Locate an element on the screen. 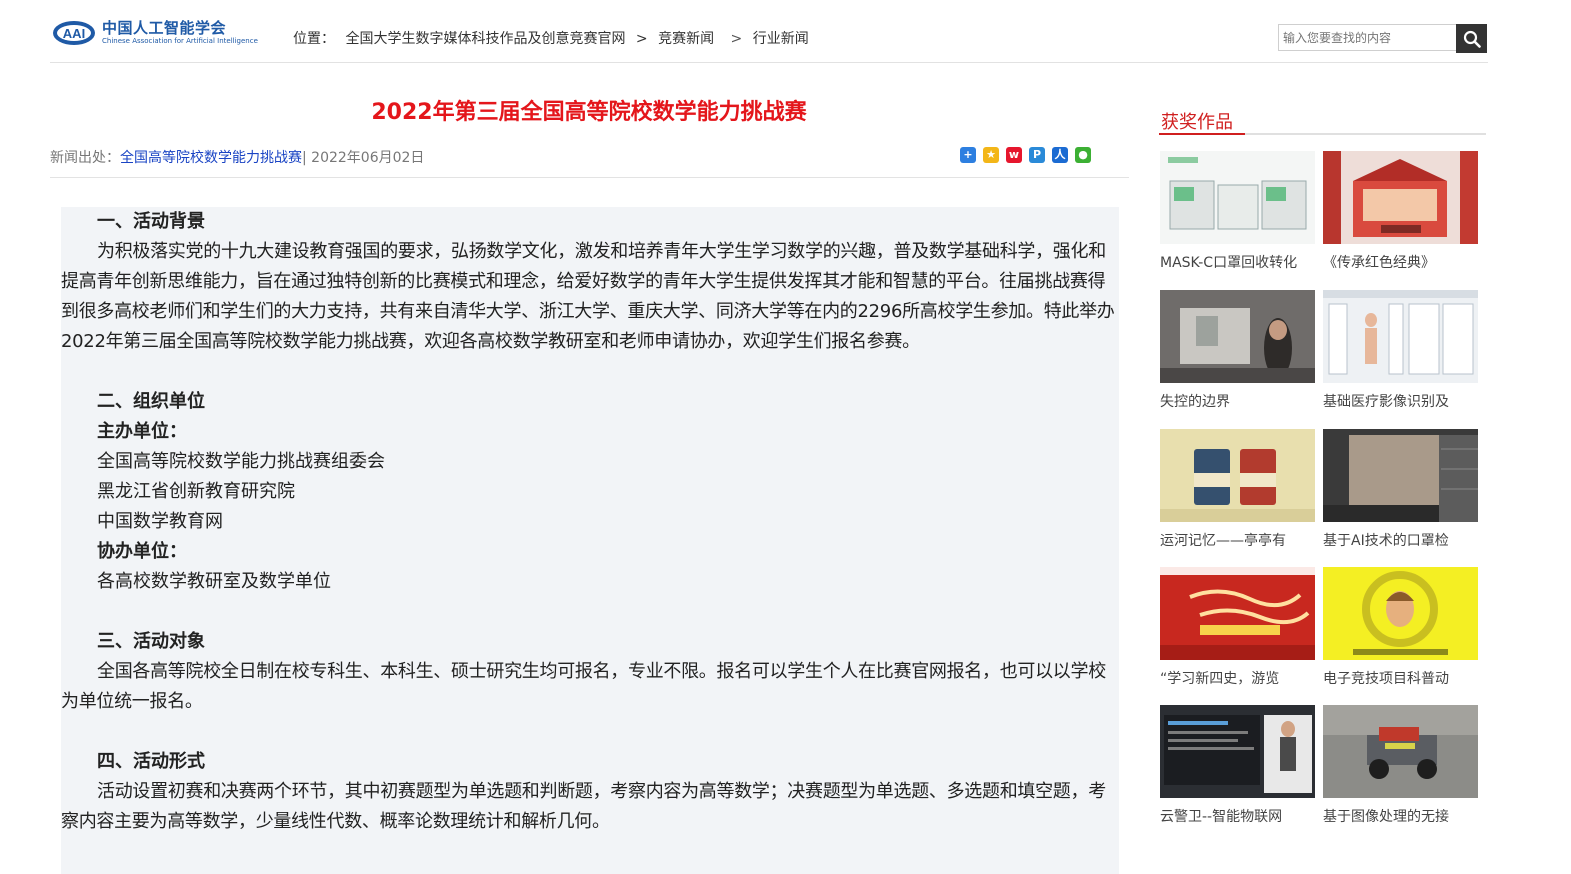  award-item: “学习新四史，游览 is located at coordinates (1238, 627).